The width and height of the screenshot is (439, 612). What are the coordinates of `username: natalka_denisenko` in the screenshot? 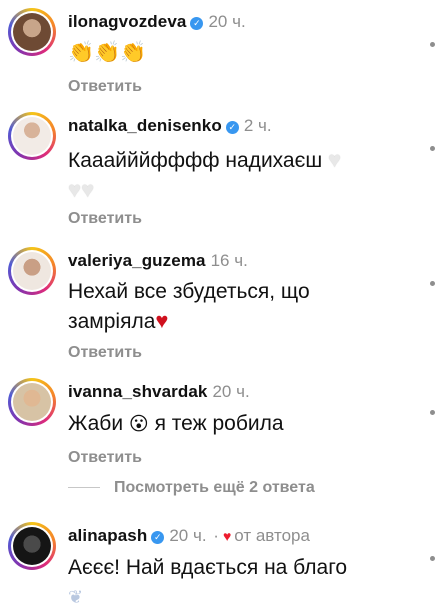 It's located at (145, 125).